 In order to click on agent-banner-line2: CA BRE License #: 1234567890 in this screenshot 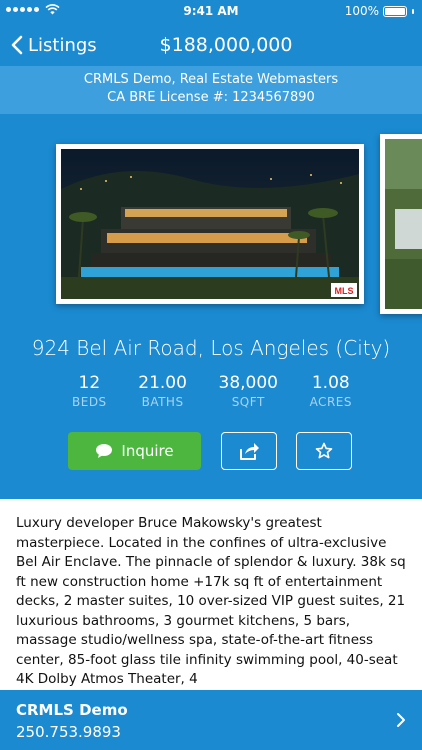, I will do `click(211, 97)`.